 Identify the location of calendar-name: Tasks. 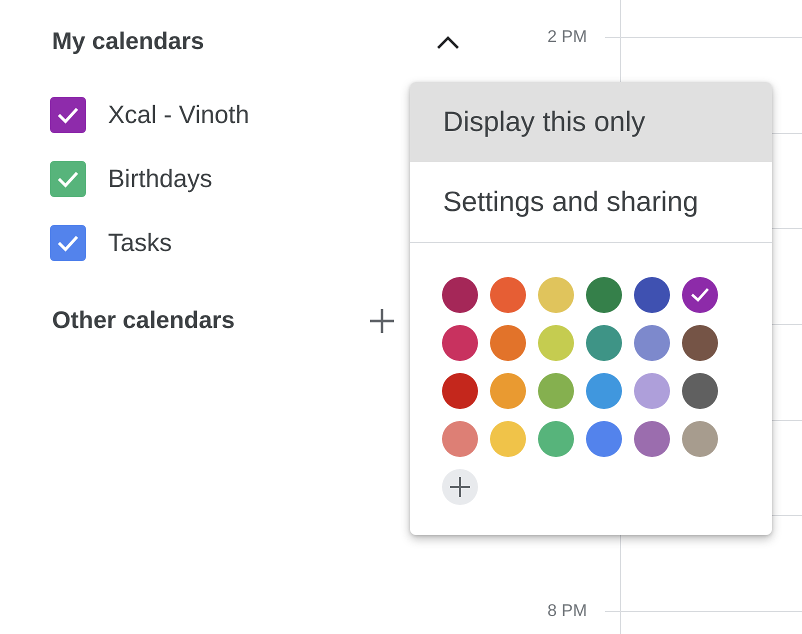
(140, 243).